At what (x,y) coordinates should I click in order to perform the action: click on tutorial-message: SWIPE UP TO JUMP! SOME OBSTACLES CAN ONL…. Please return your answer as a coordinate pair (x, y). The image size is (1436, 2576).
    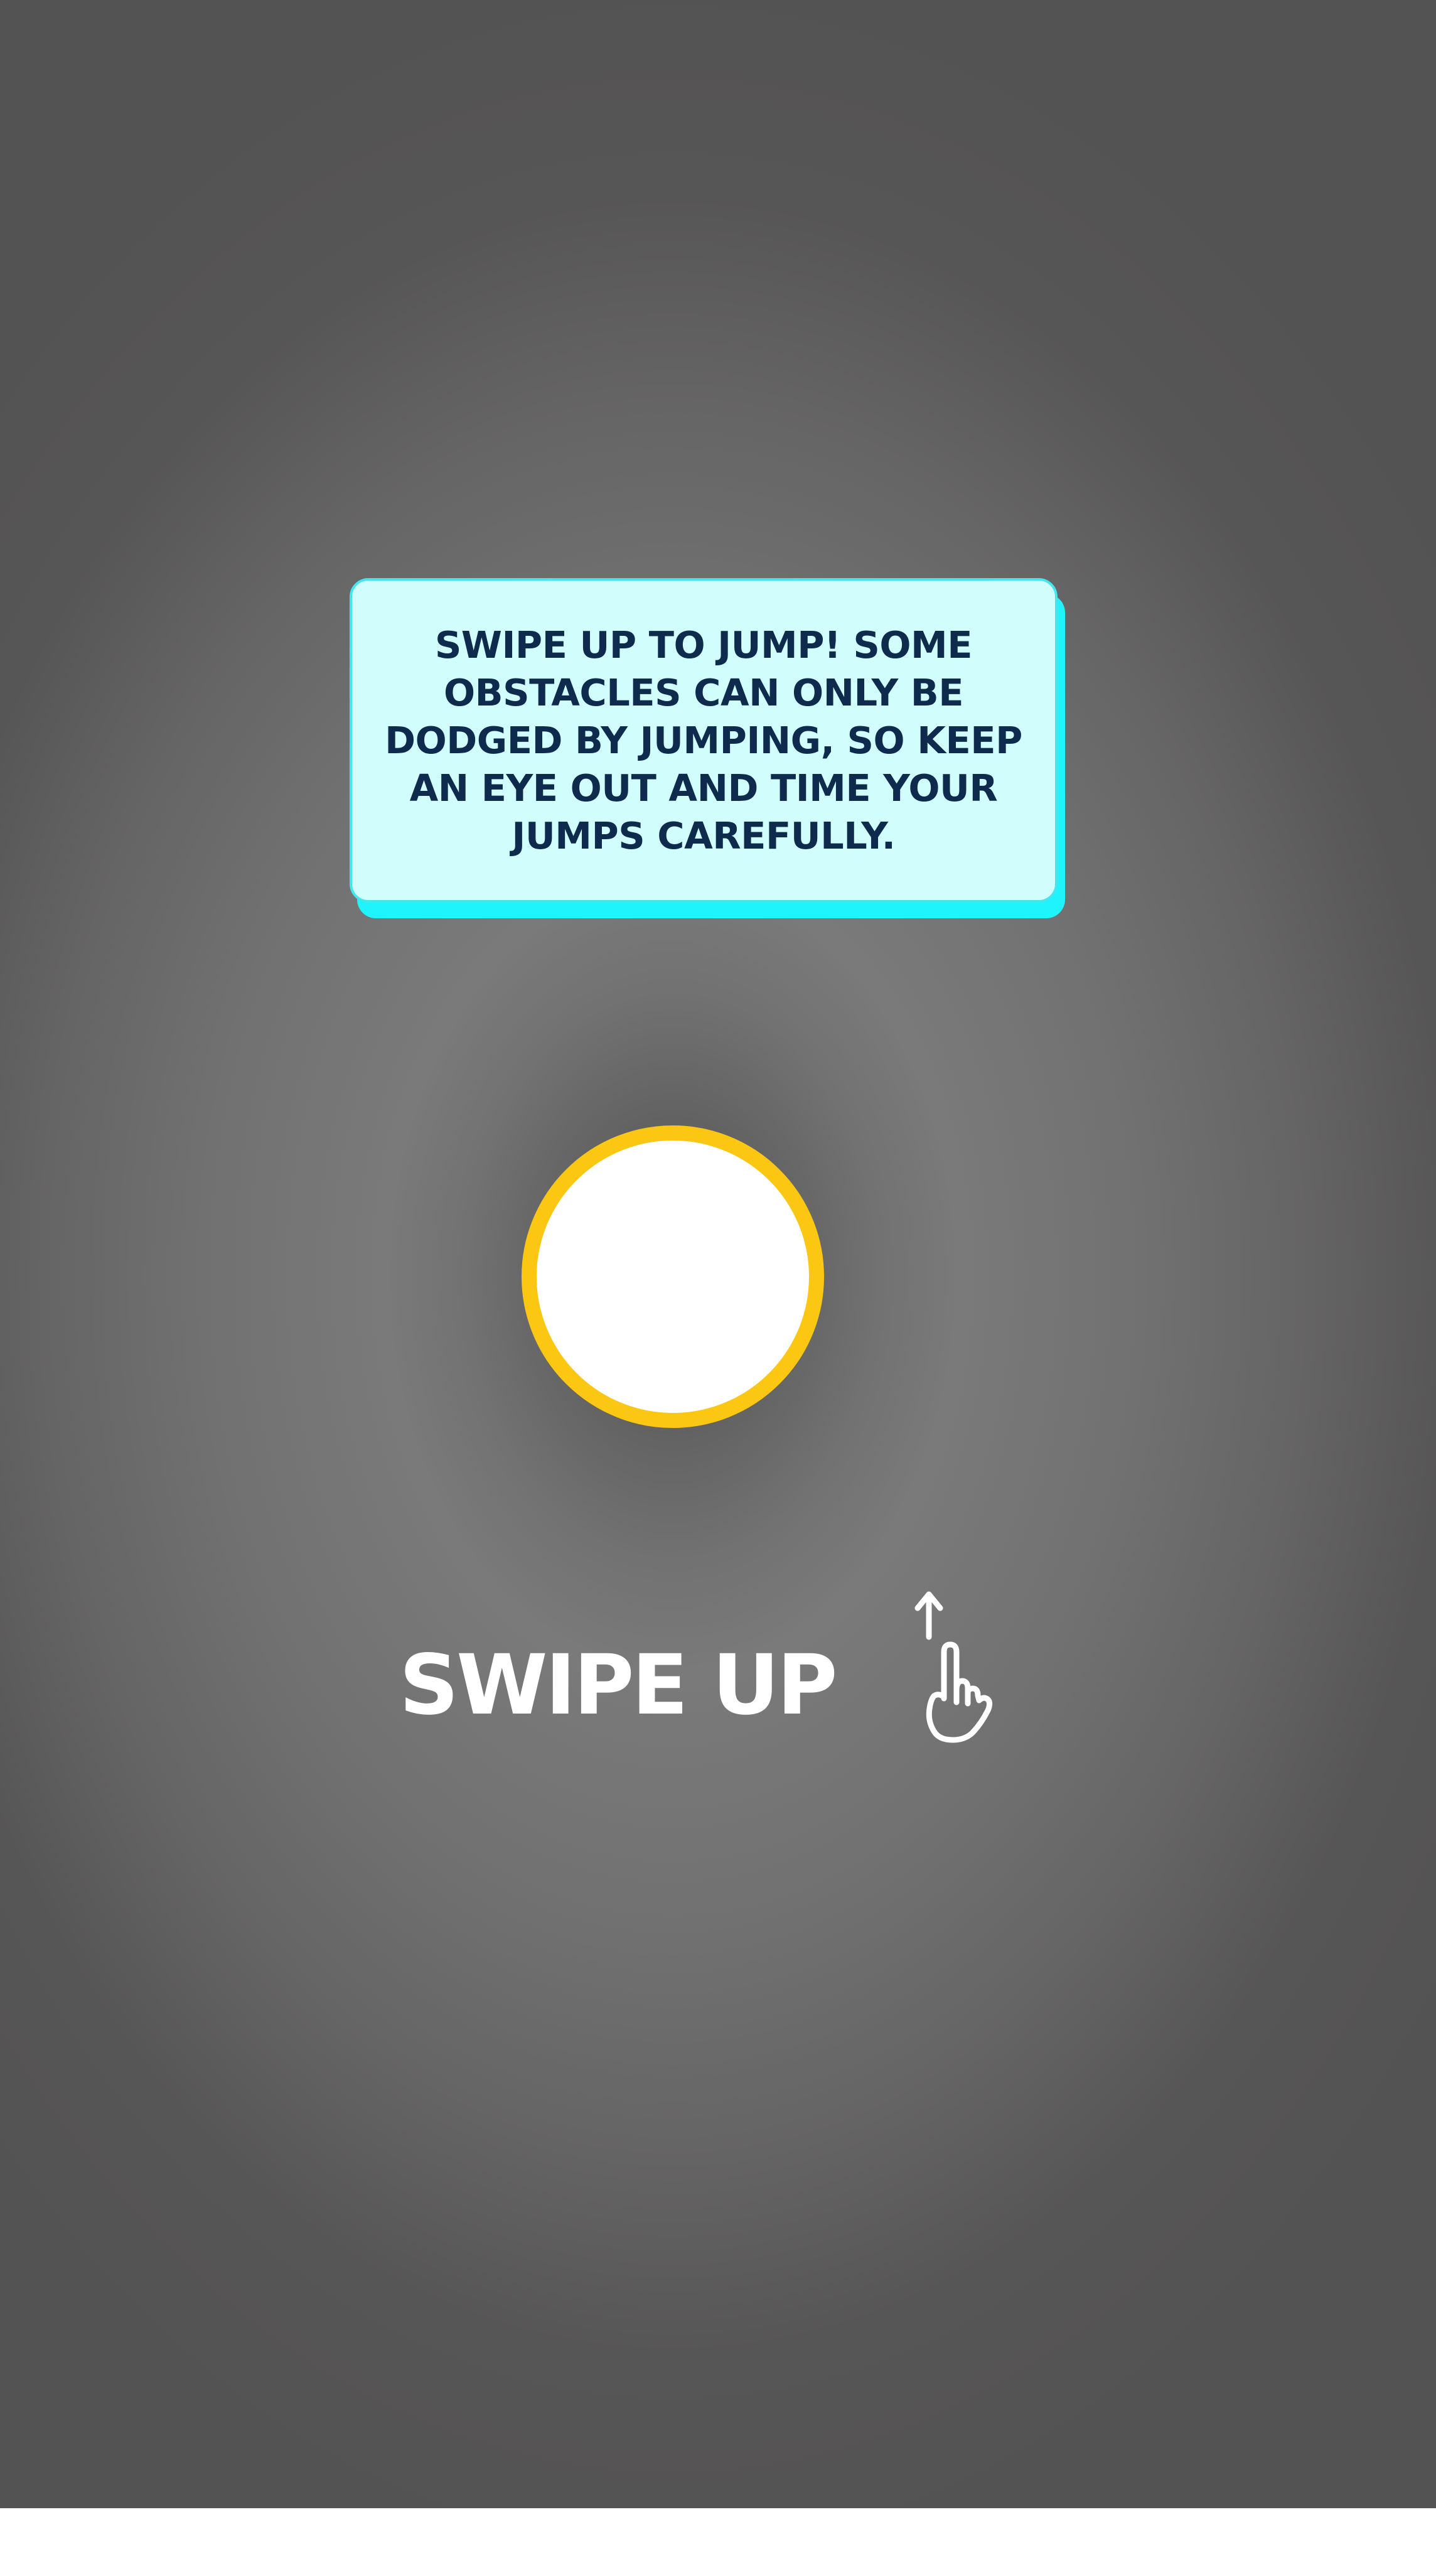
    Looking at the image, I should click on (703, 740).